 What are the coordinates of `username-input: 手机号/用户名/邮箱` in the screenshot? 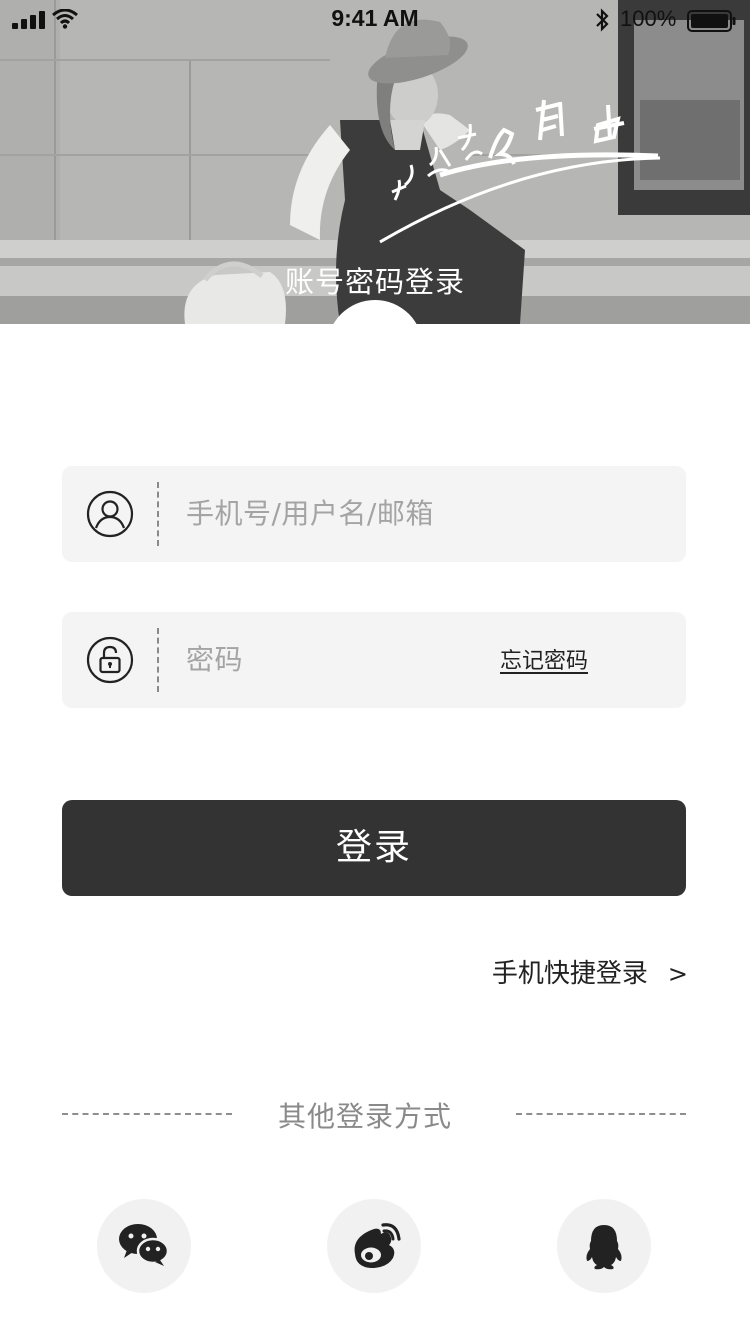 It's located at (310, 514).